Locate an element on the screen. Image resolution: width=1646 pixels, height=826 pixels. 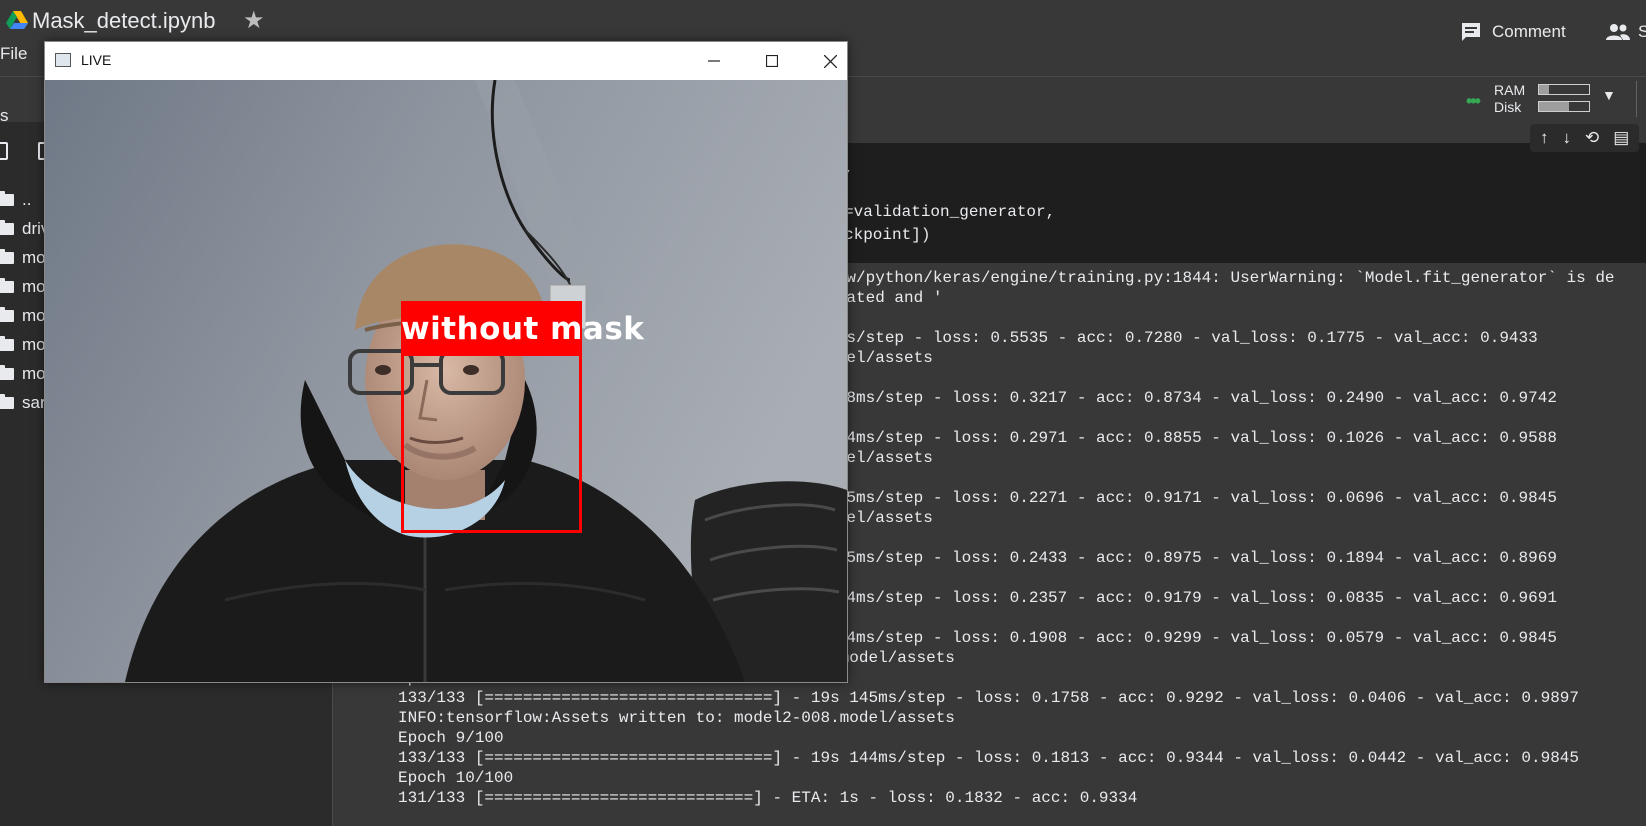
detection-label: without mask is located at coordinates (523, 329).